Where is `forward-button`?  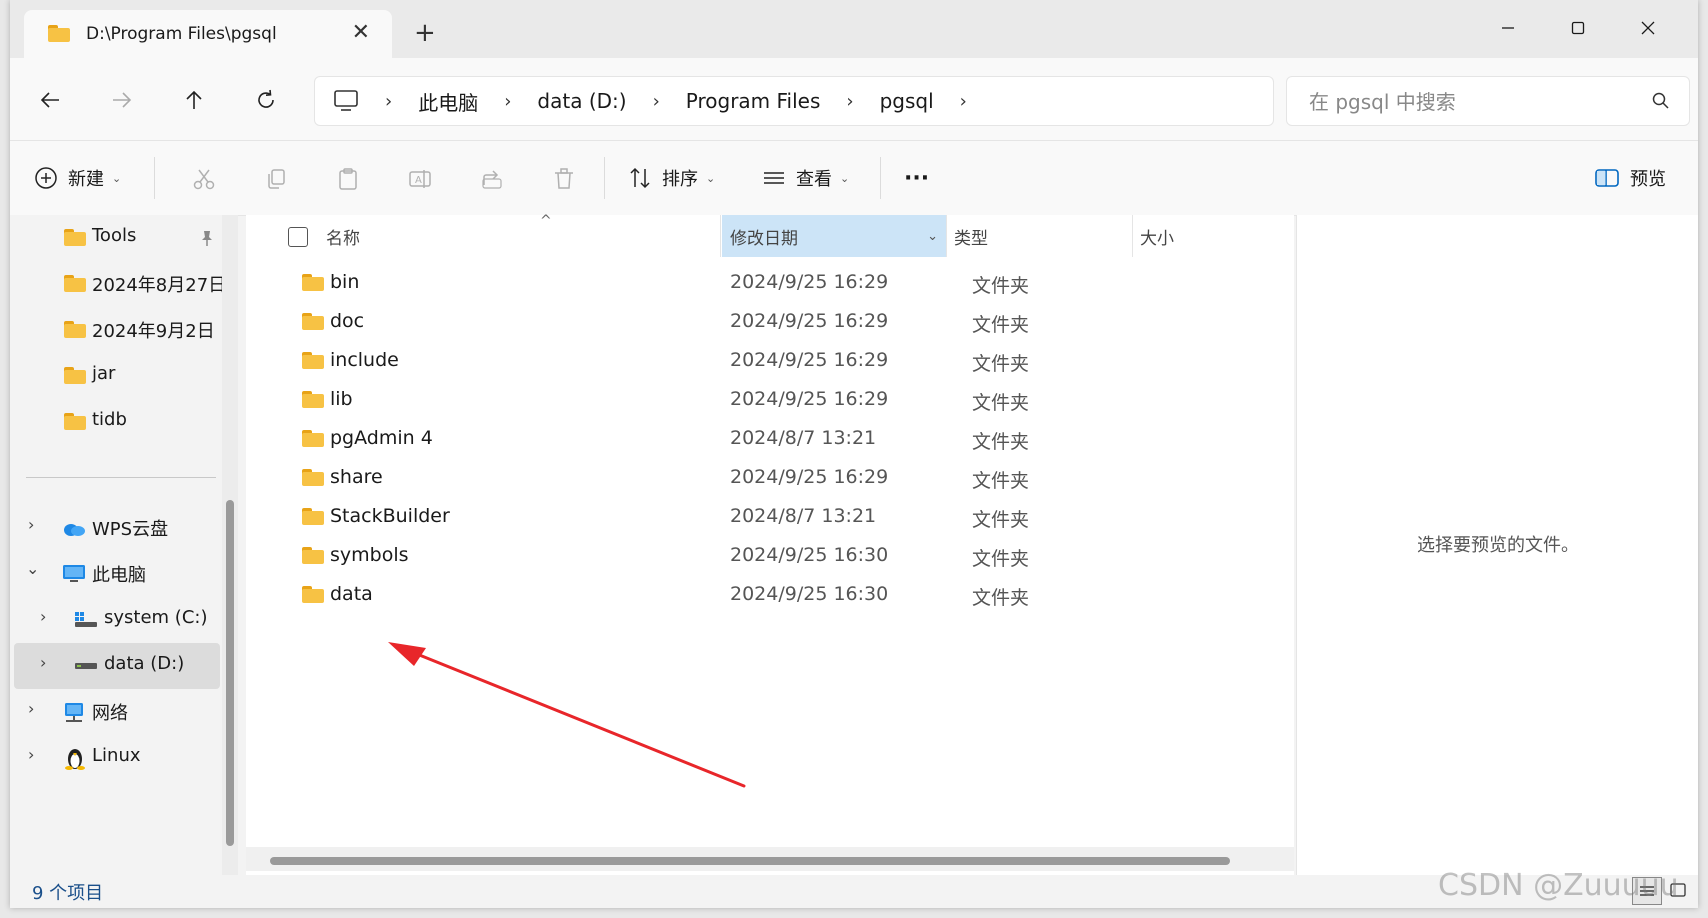
forward-button is located at coordinates (122, 100).